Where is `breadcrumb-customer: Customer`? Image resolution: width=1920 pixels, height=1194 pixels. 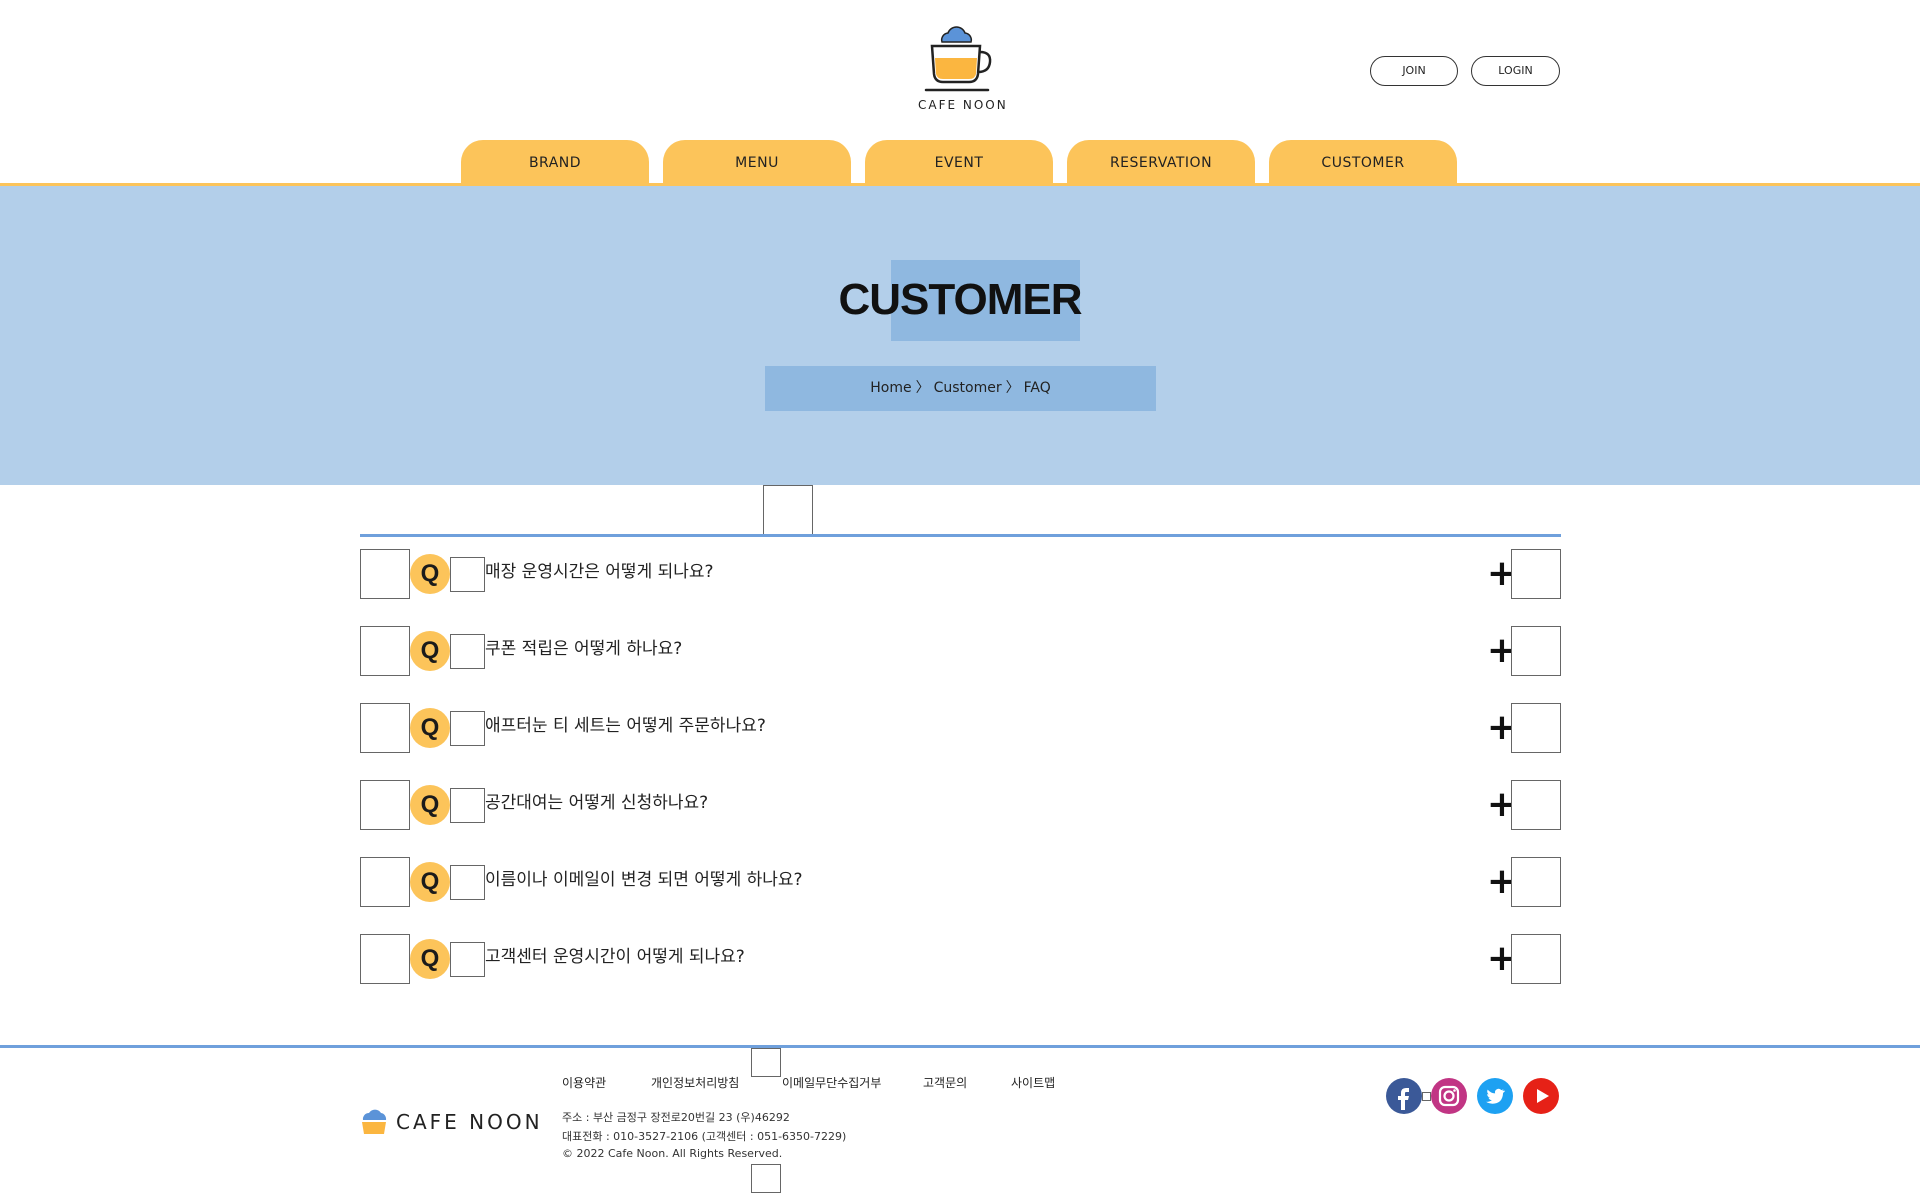 breadcrumb-customer: Customer is located at coordinates (968, 388).